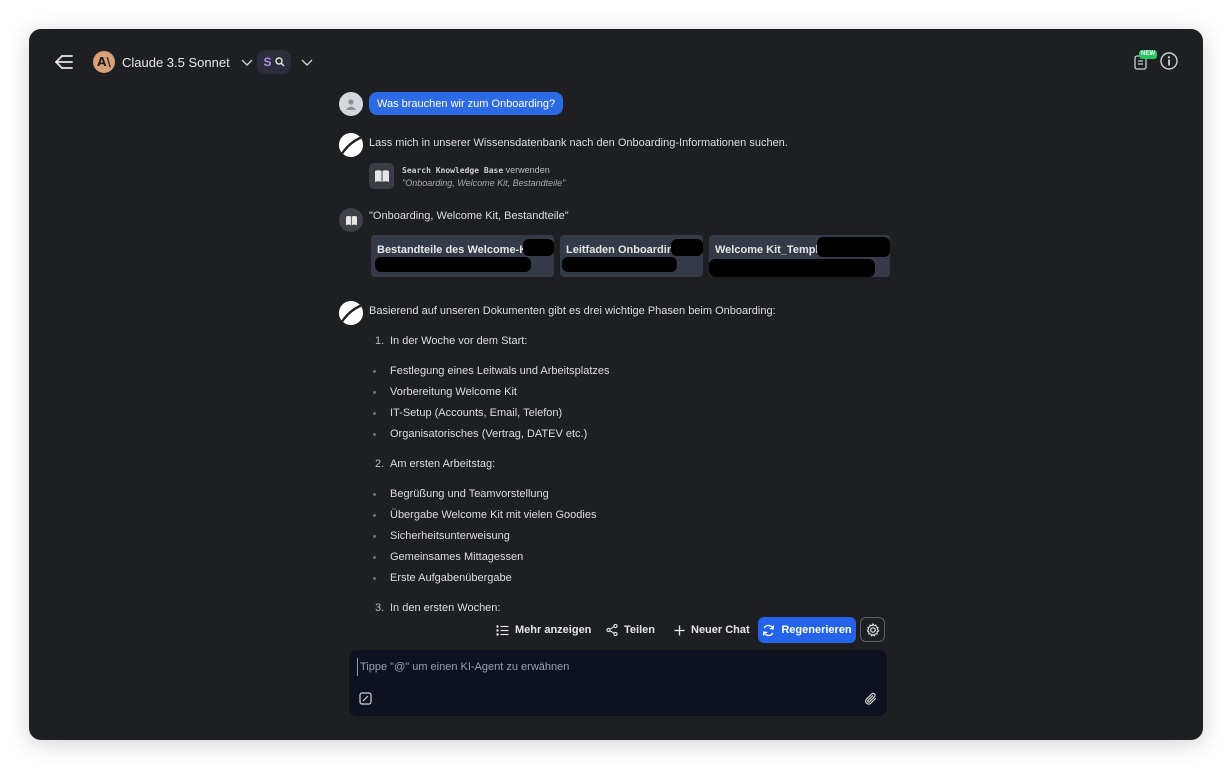 The image size is (1232, 769). Describe the element at coordinates (772, 250) in the screenshot. I see `source-title: Welcome Kit_Templat` at that location.